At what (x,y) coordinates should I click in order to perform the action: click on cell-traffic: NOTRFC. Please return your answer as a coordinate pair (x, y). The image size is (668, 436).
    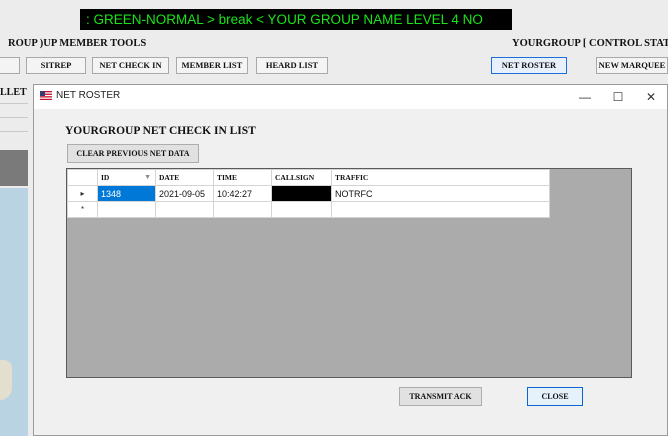
    Looking at the image, I should click on (440, 193).